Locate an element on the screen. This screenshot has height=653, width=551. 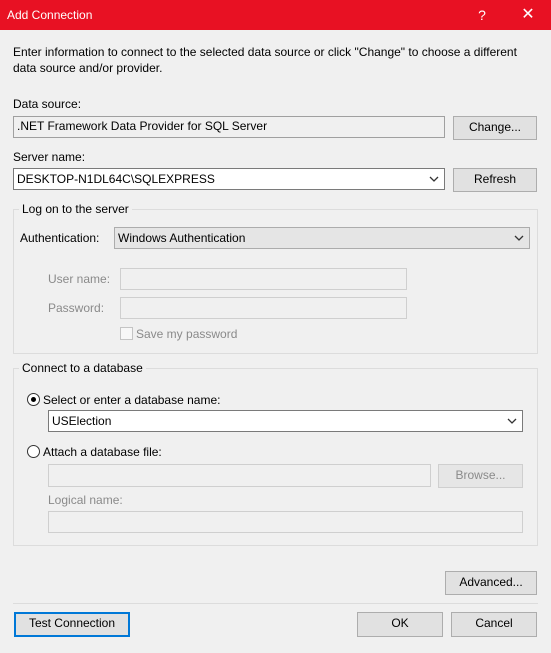
database-name-combo: USElection is located at coordinates (285, 421).